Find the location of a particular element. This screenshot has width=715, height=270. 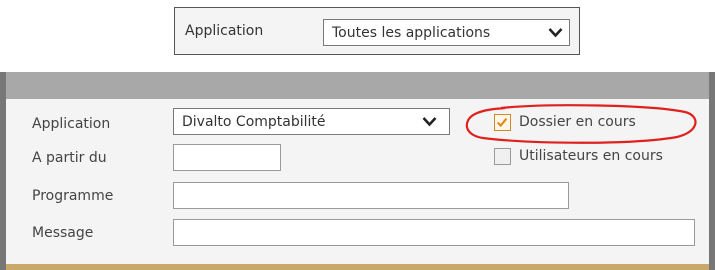

a-partir-du-input is located at coordinates (227, 157).